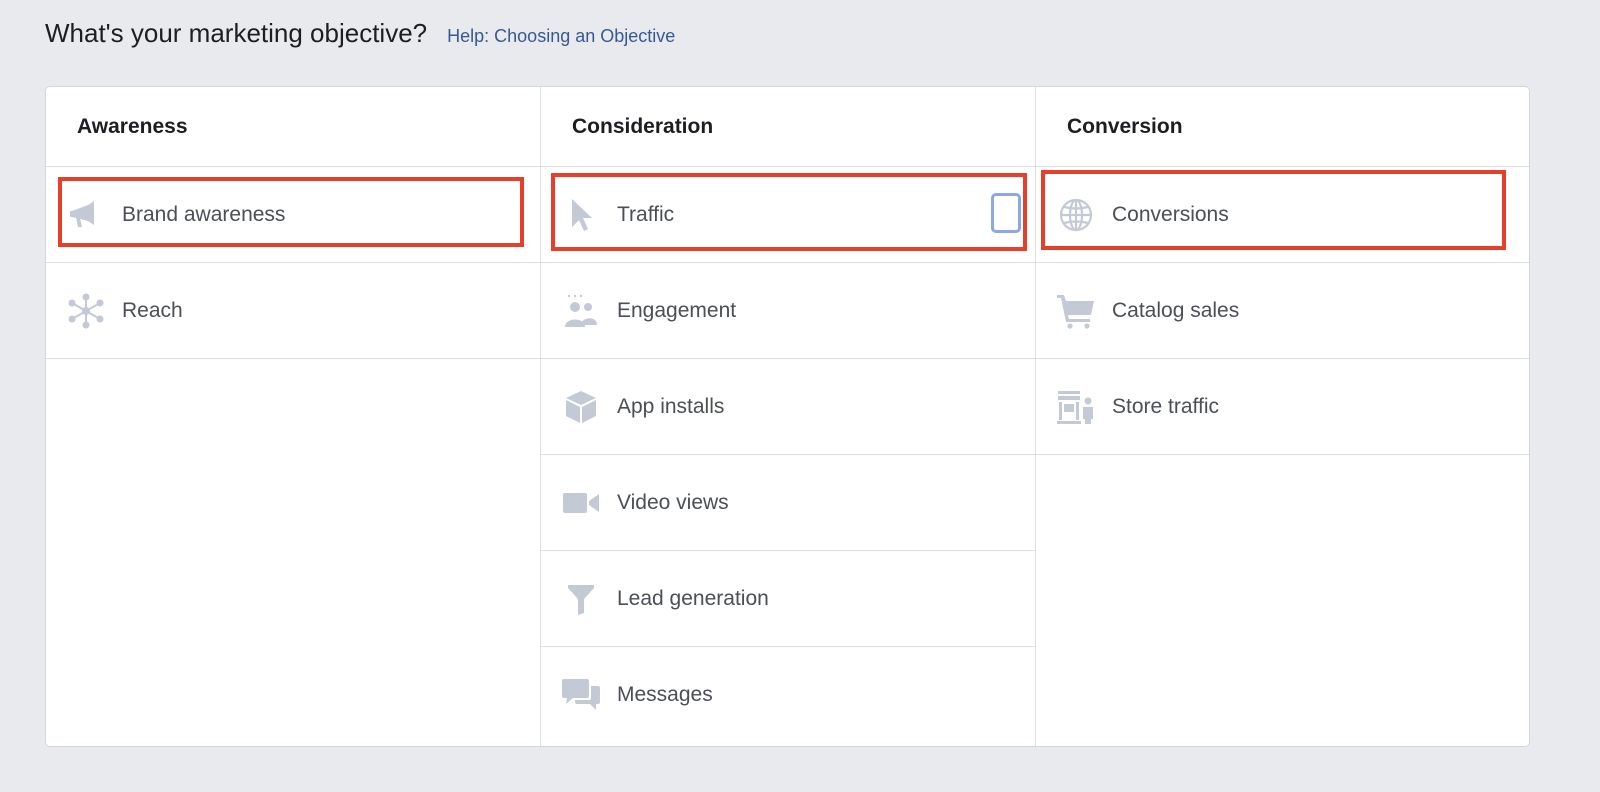  What do you see at coordinates (1282, 215) in the screenshot?
I see `option-conversions: Conversions` at bounding box center [1282, 215].